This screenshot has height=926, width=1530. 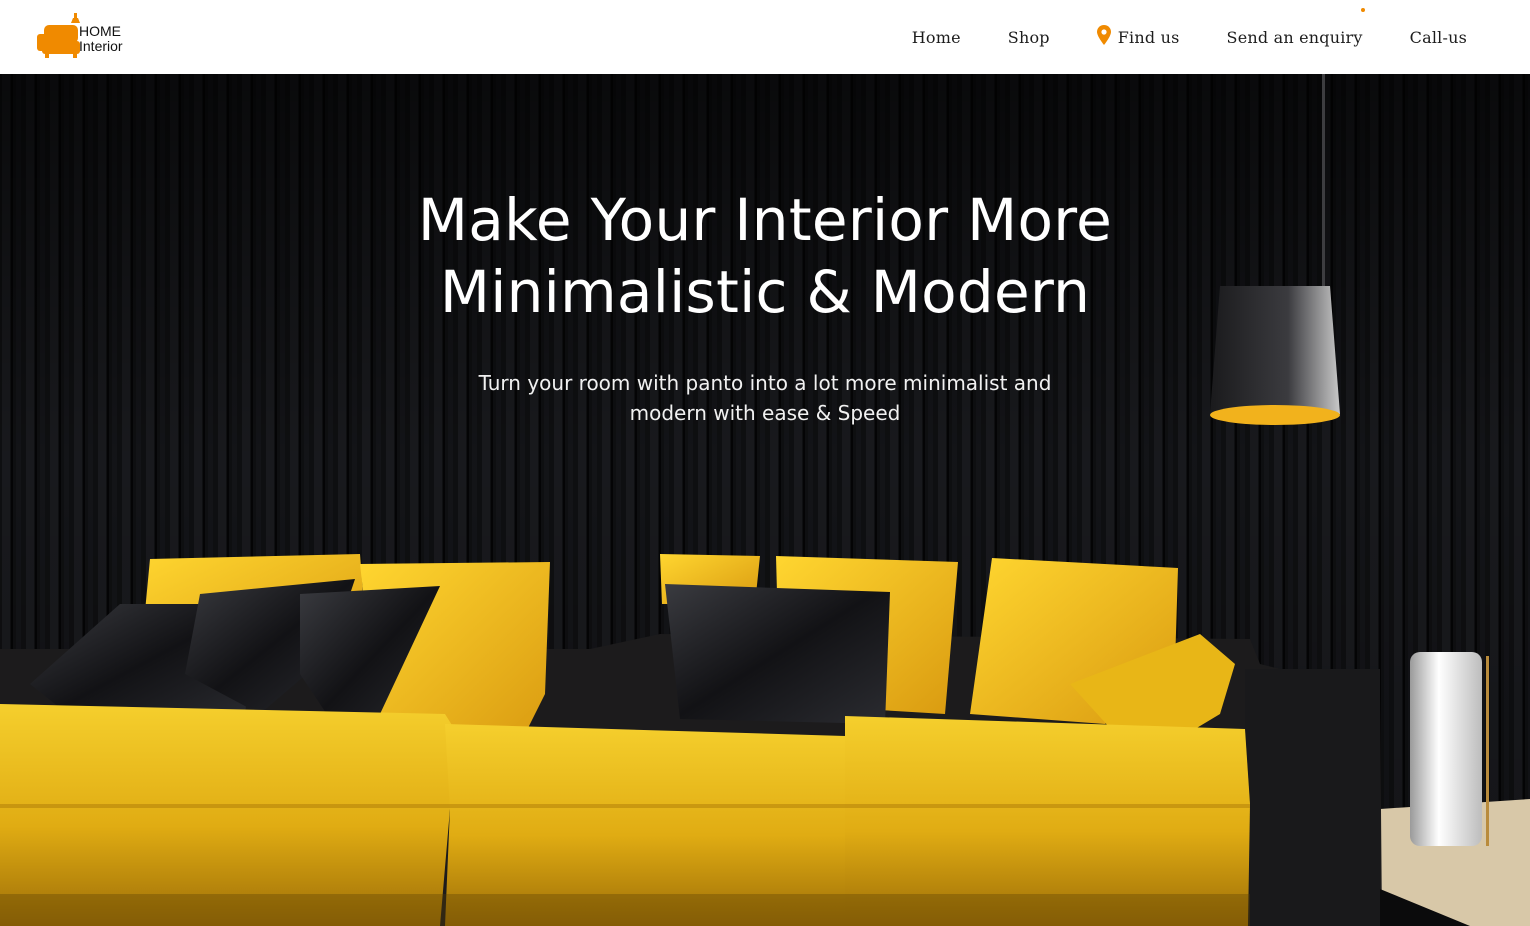 I want to click on hero-subtext-line-2: modern with ease & Speed, so click(x=765, y=413).